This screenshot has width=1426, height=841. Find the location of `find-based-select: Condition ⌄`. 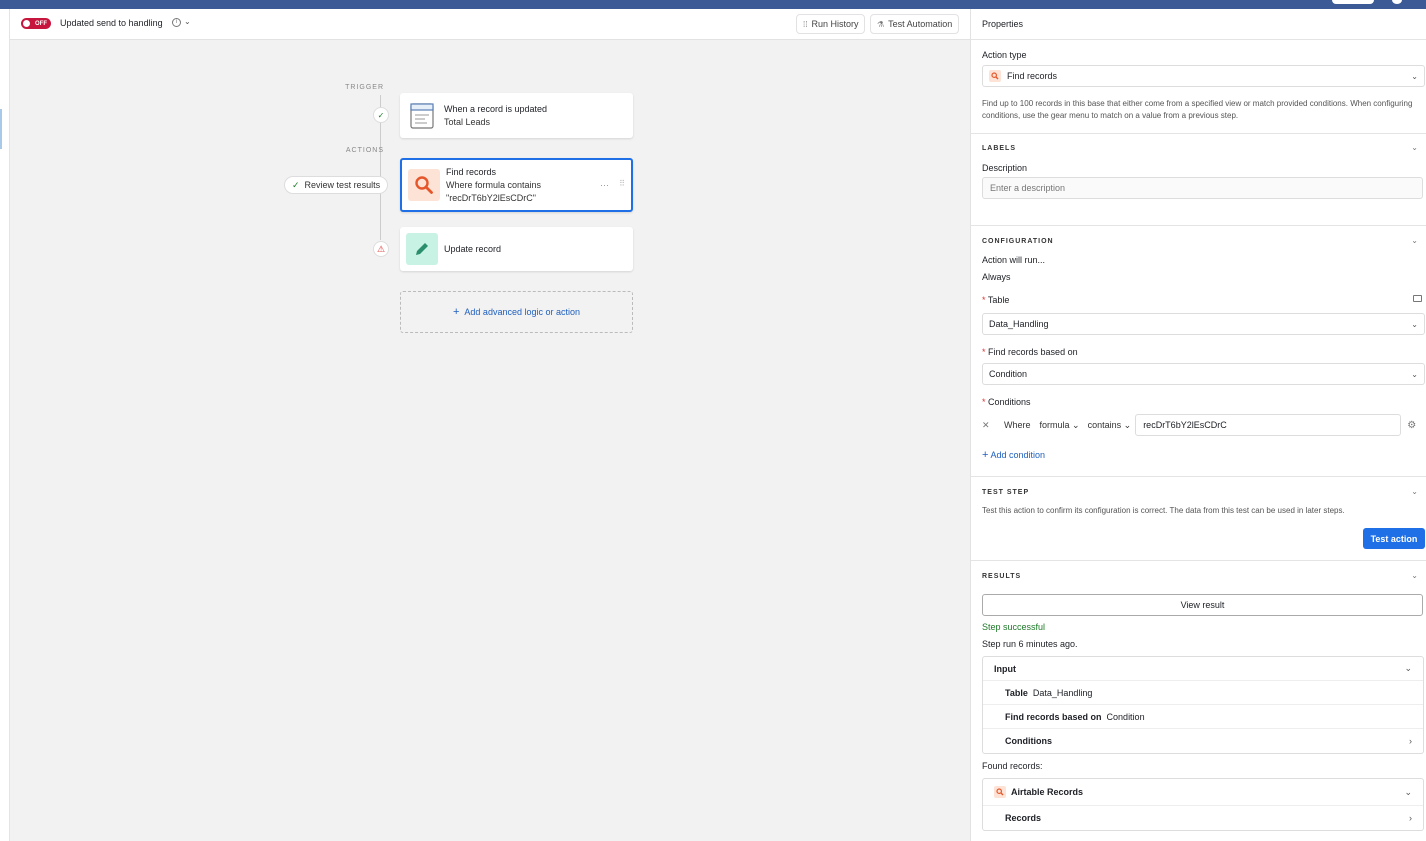

find-based-select: Condition ⌄ is located at coordinates (1203, 374).